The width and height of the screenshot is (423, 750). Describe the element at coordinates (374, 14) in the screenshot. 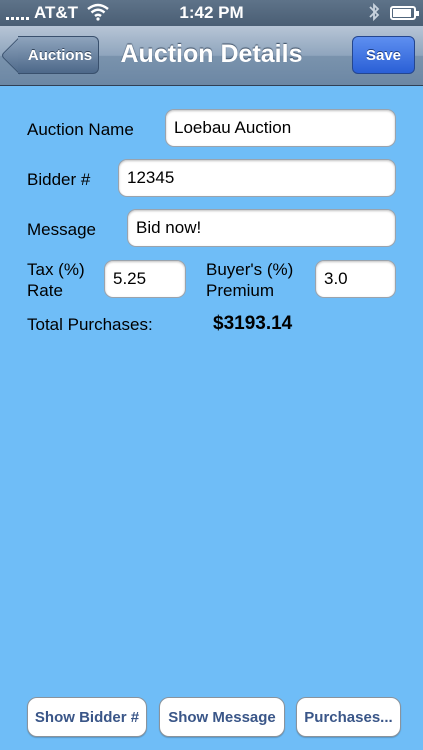

I see `bluetooth-icon` at that location.